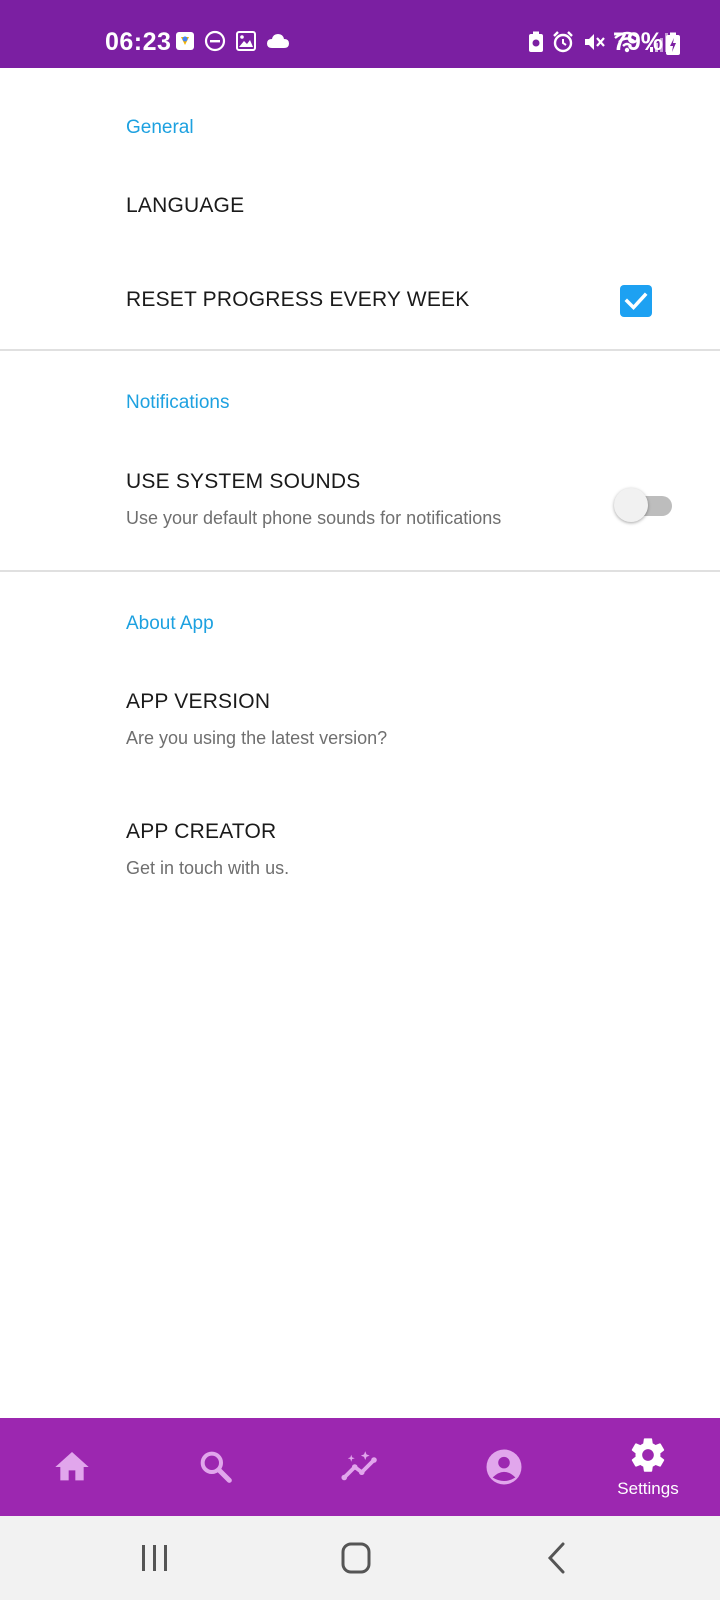 This screenshot has height=1600, width=720. I want to click on app-version-title: APP VERSION, so click(198, 701).